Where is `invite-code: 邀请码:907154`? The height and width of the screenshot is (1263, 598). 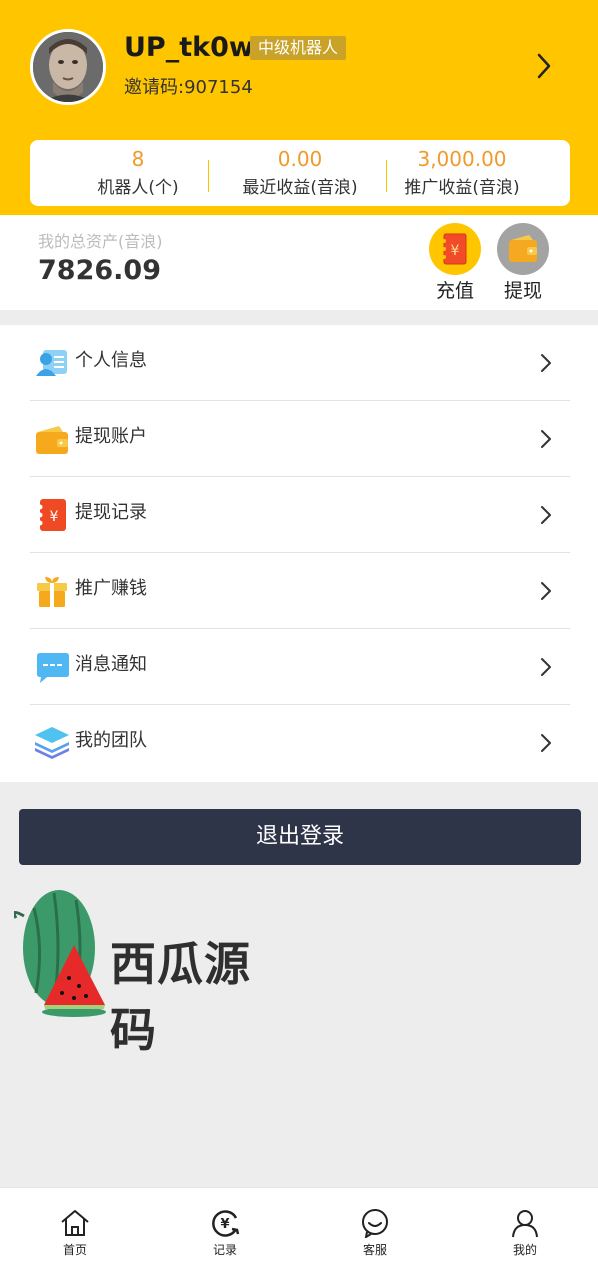 invite-code: 邀请码:907154 is located at coordinates (188, 87).